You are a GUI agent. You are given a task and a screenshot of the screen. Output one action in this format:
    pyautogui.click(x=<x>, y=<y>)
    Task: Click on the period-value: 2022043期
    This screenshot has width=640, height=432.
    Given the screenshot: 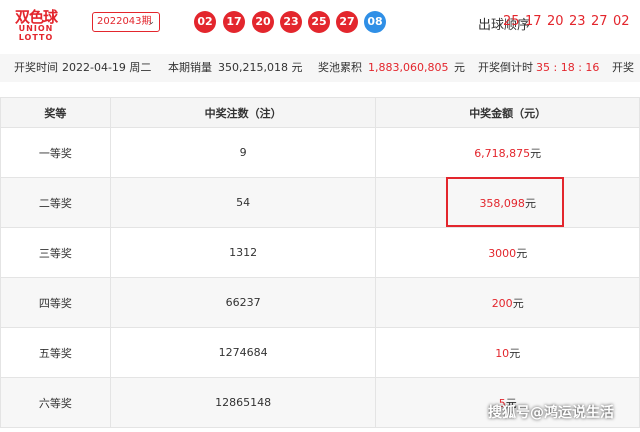 What is the action you would take?
    pyautogui.click(x=124, y=21)
    